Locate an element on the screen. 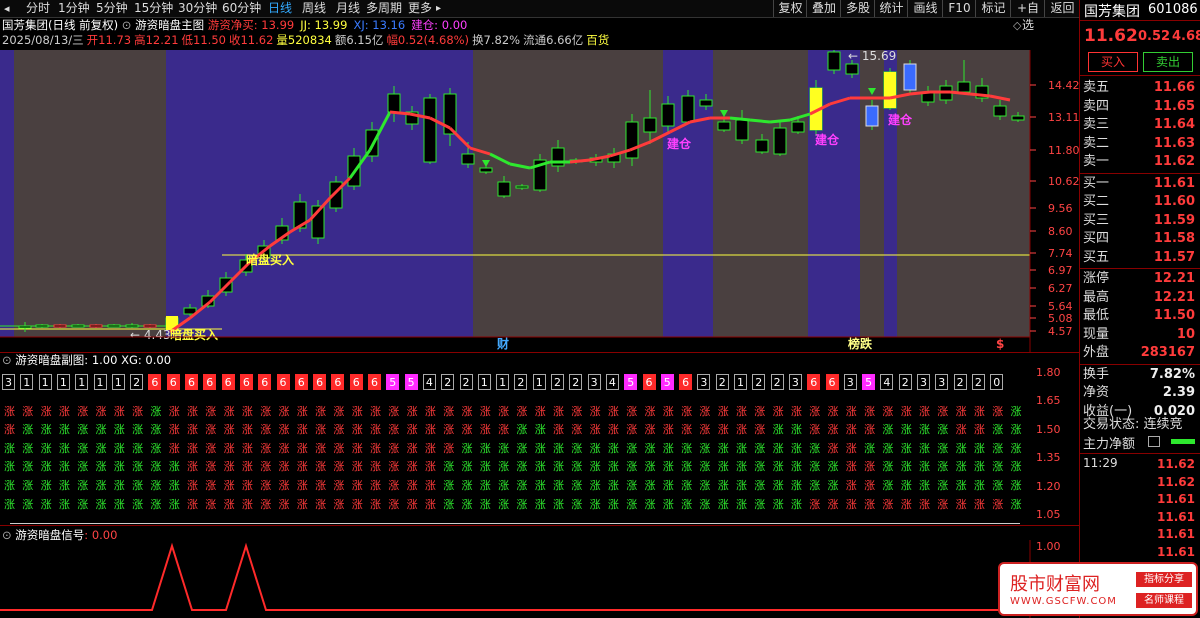 The image size is (1200, 618). sub1-box: 5 is located at coordinates (631, 382).